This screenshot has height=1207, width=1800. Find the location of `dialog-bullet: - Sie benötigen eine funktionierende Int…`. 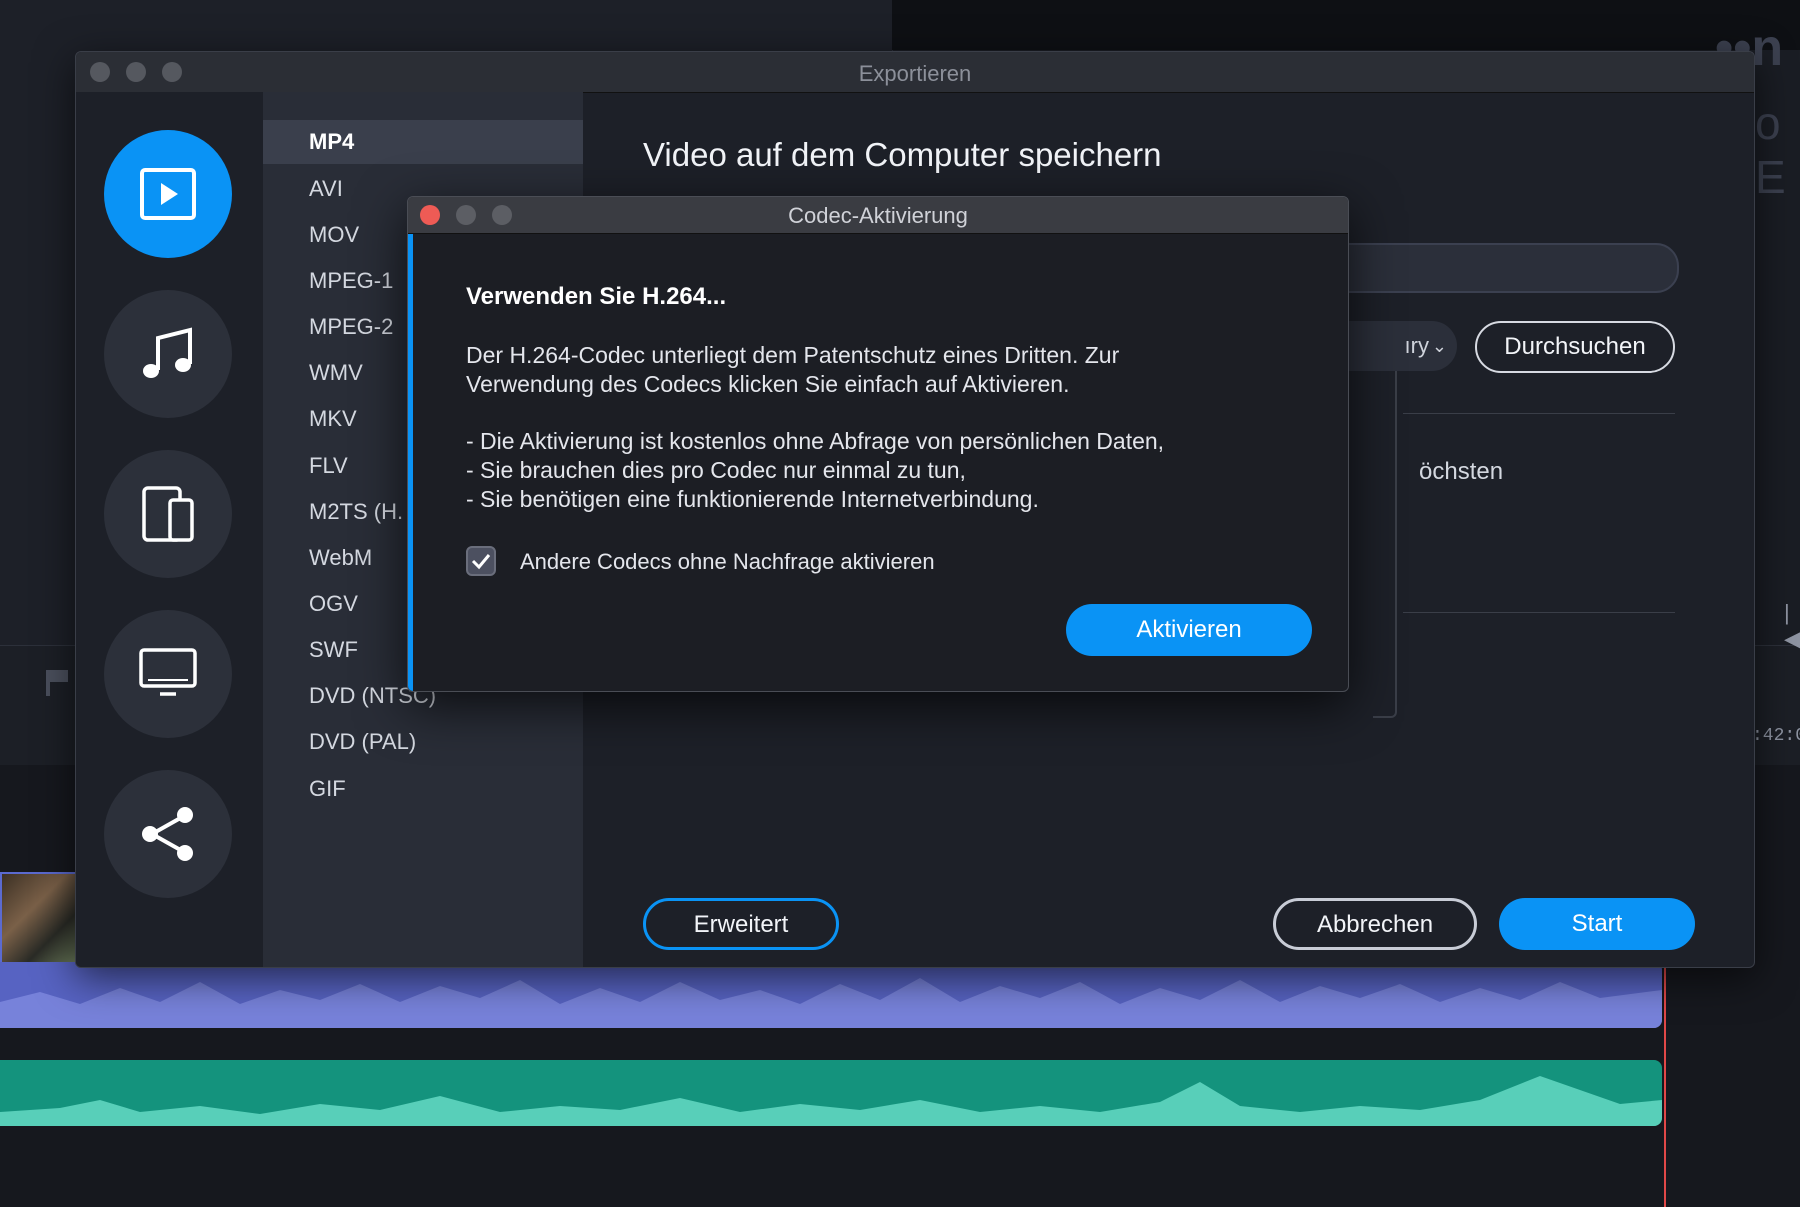

dialog-bullet: - Sie benötigen eine funktionierende Int… is located at coordinates (752, 499).